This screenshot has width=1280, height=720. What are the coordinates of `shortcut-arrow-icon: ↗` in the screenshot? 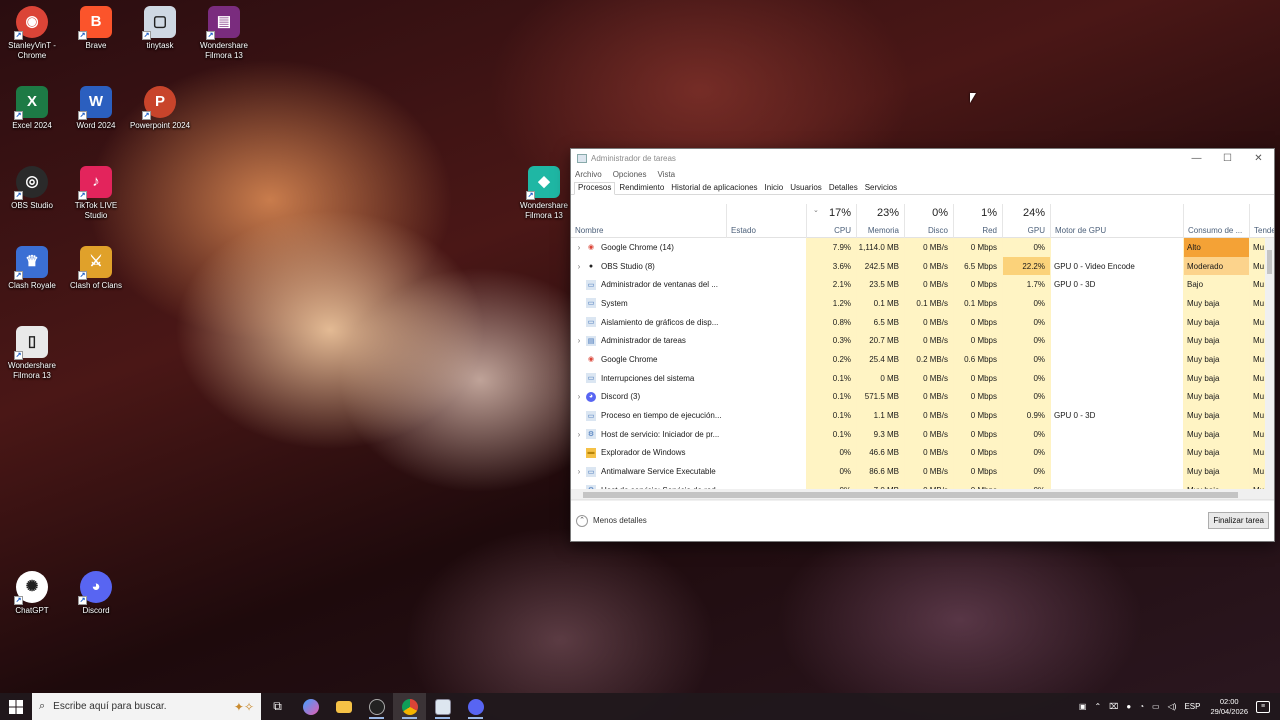 It's located at (18, 115).